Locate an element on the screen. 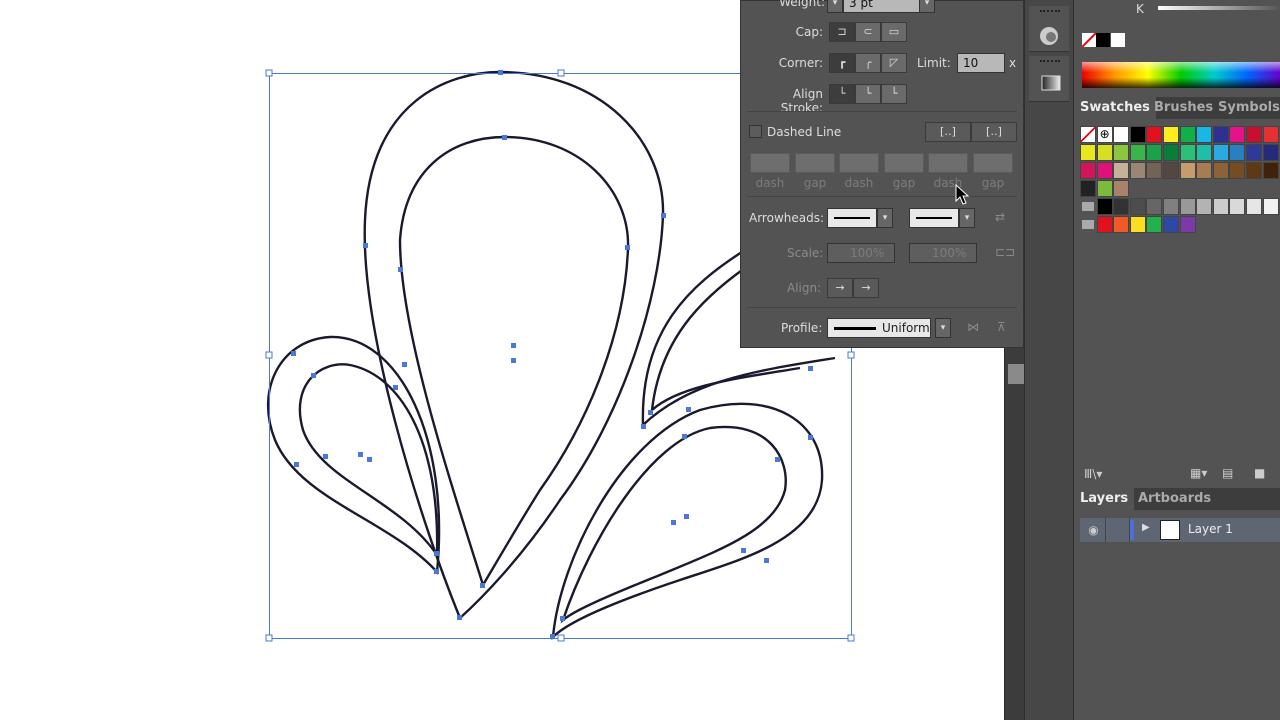  arrow-tip-beyond-button: → is located at coordinates (840, 288).